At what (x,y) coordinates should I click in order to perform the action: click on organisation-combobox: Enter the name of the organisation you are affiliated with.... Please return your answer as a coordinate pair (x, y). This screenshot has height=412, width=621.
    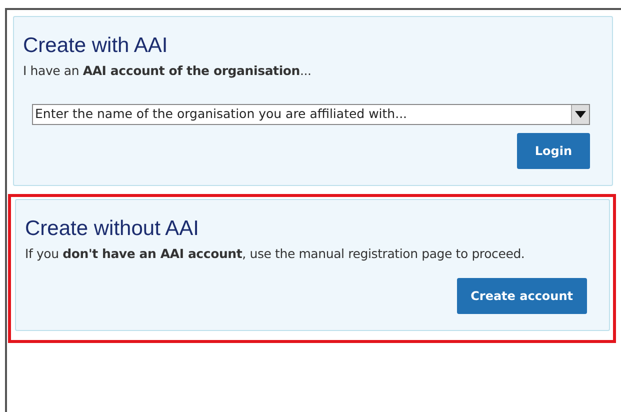
    Looking at the image, I should click on (311, 114).